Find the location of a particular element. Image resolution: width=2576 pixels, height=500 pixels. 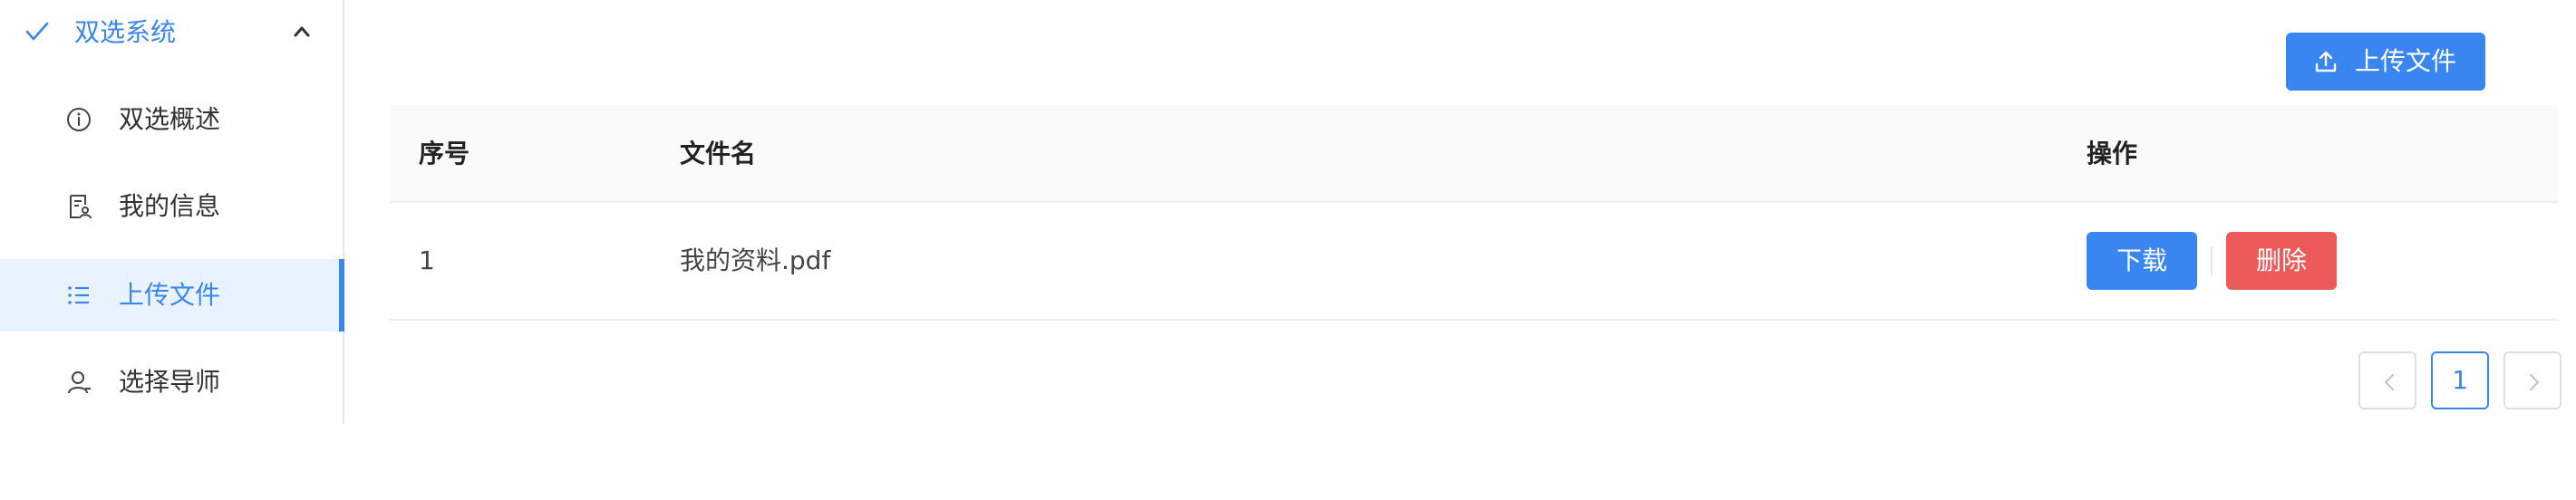

row-filename: 我的资料.pdf is located at coordinates (755, 260).